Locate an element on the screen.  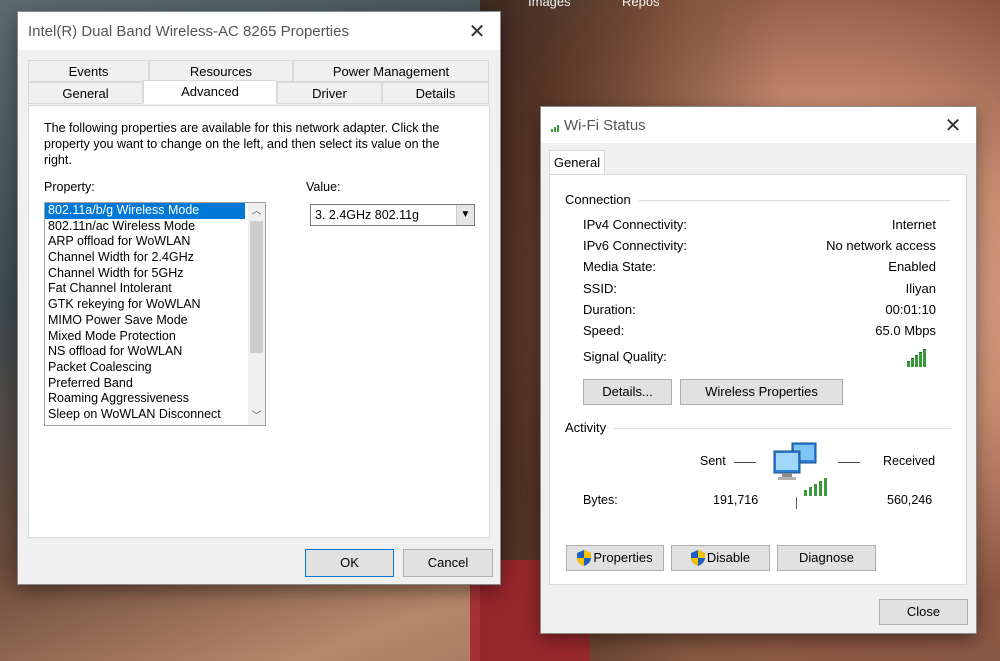
activity-group-title: Activity is located at coordinates (590, 427).